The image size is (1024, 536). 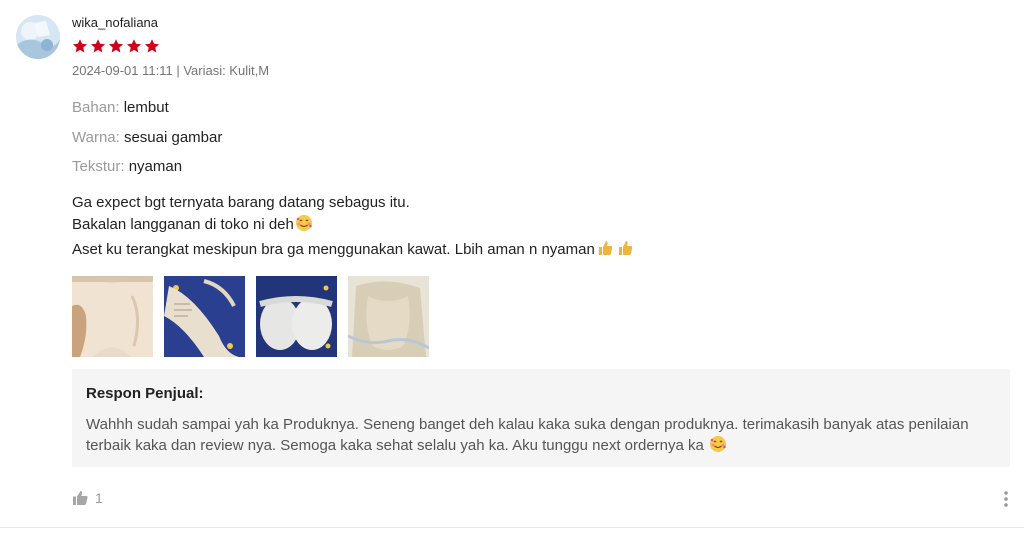 What do you see at coordinates (115, 22) in the screenshot?
I see `username: wika_nofaliana` at bounding box center [115, 22].